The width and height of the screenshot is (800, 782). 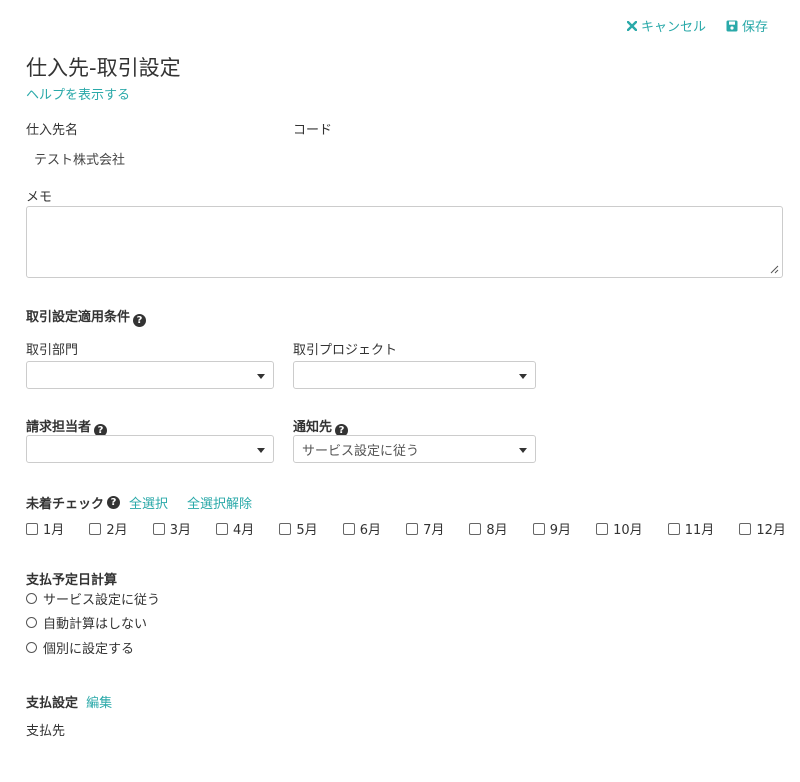 I want to click on radio-option: 自動計算はしない, so click(x=86, y=622).